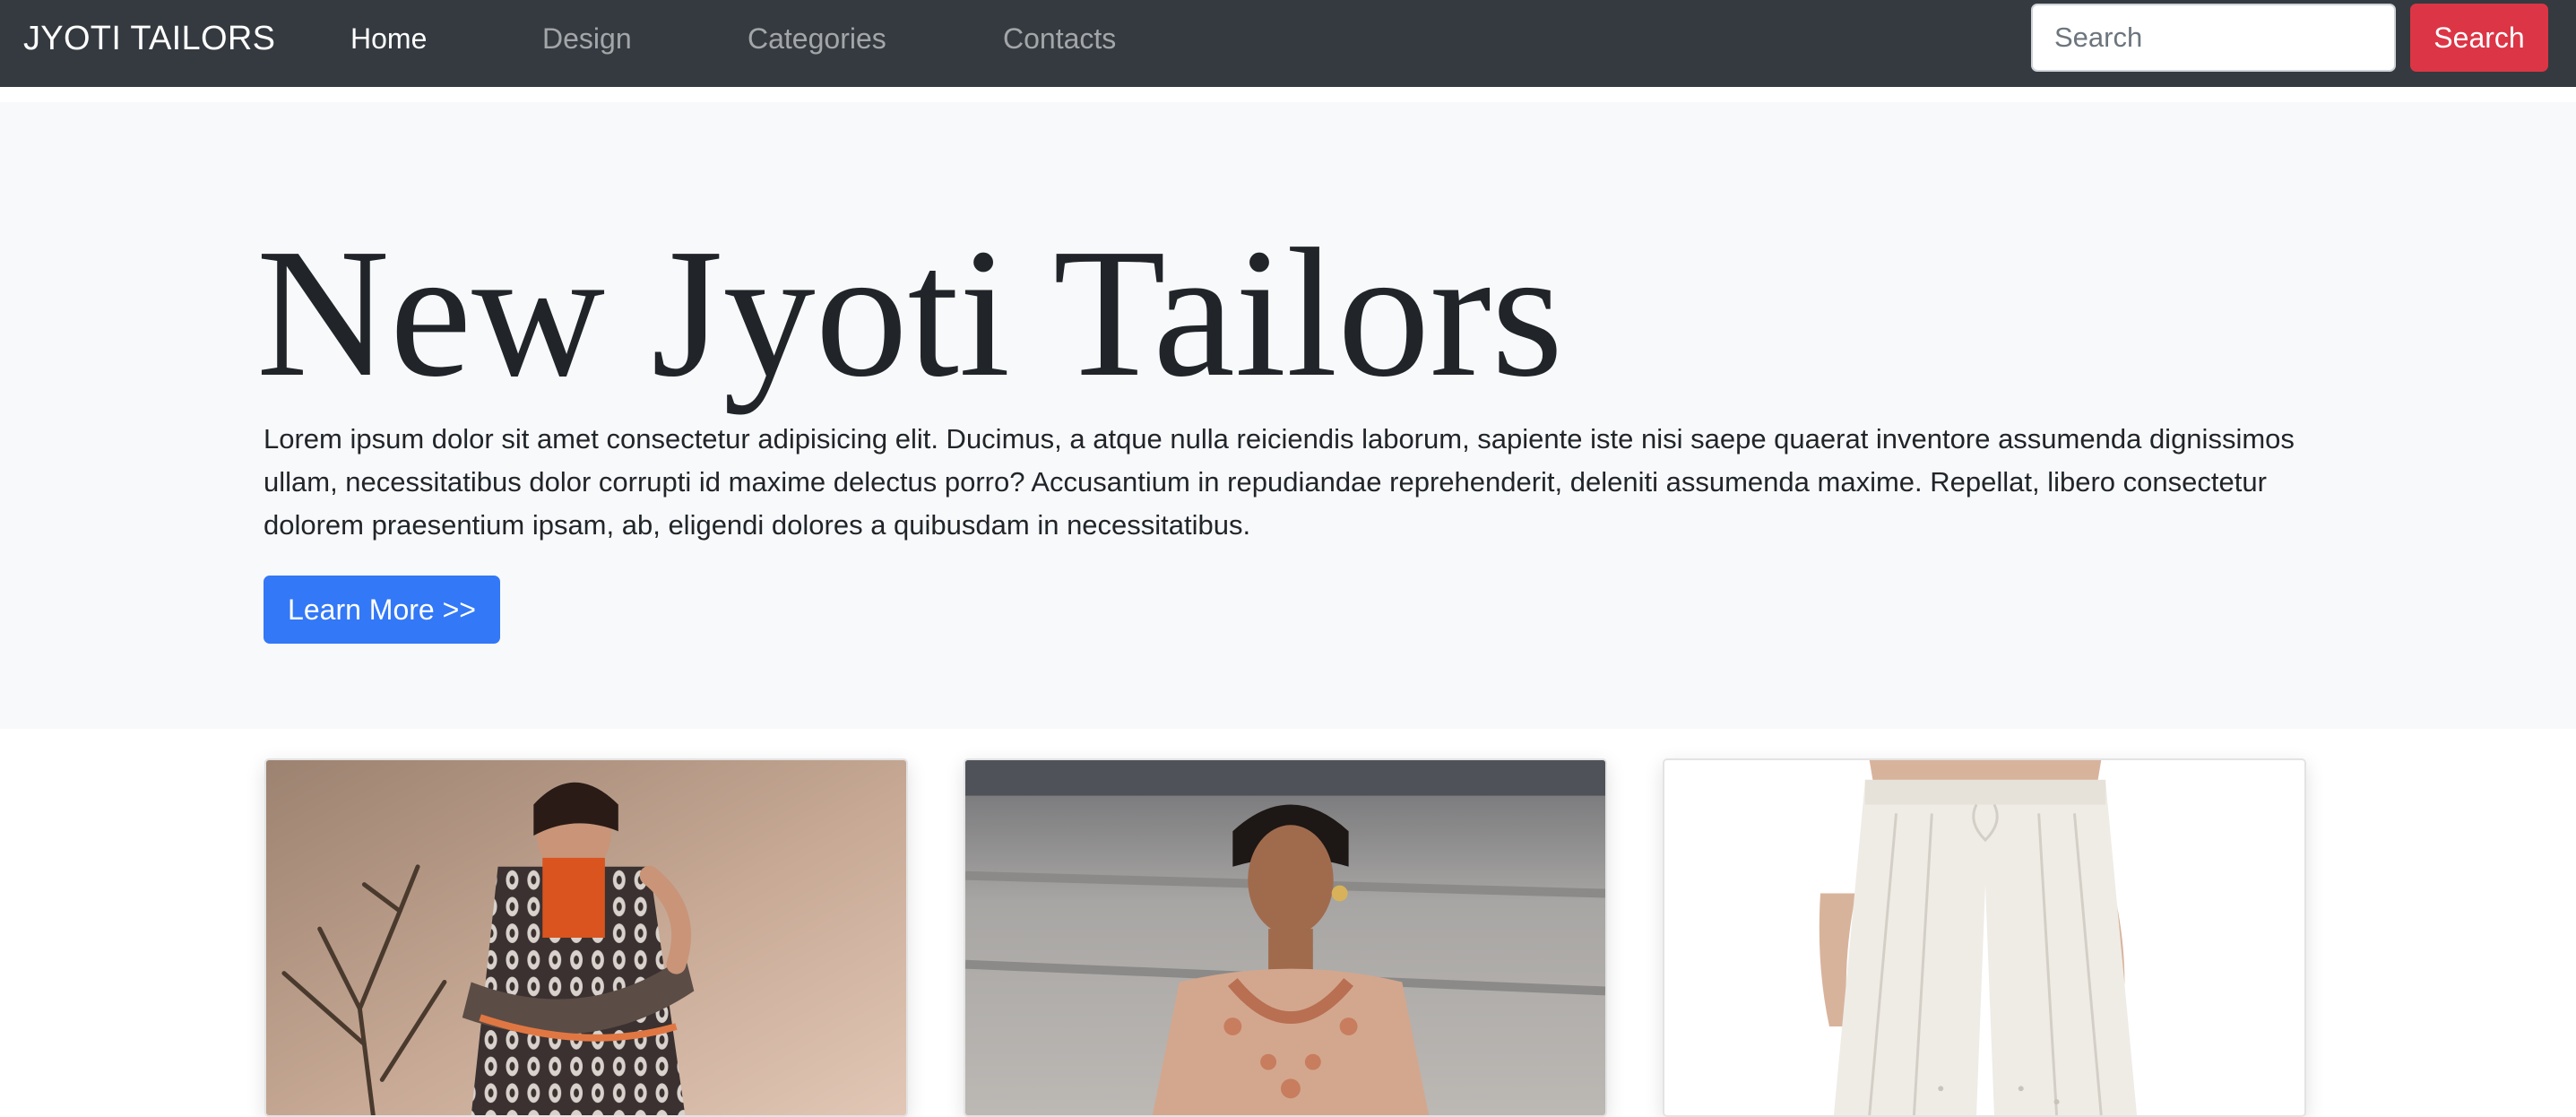 Image resolution: width=2576 pixels, height=1117 pixels. I want to click on product-image-palazzo-pants, so click(1984, 937).